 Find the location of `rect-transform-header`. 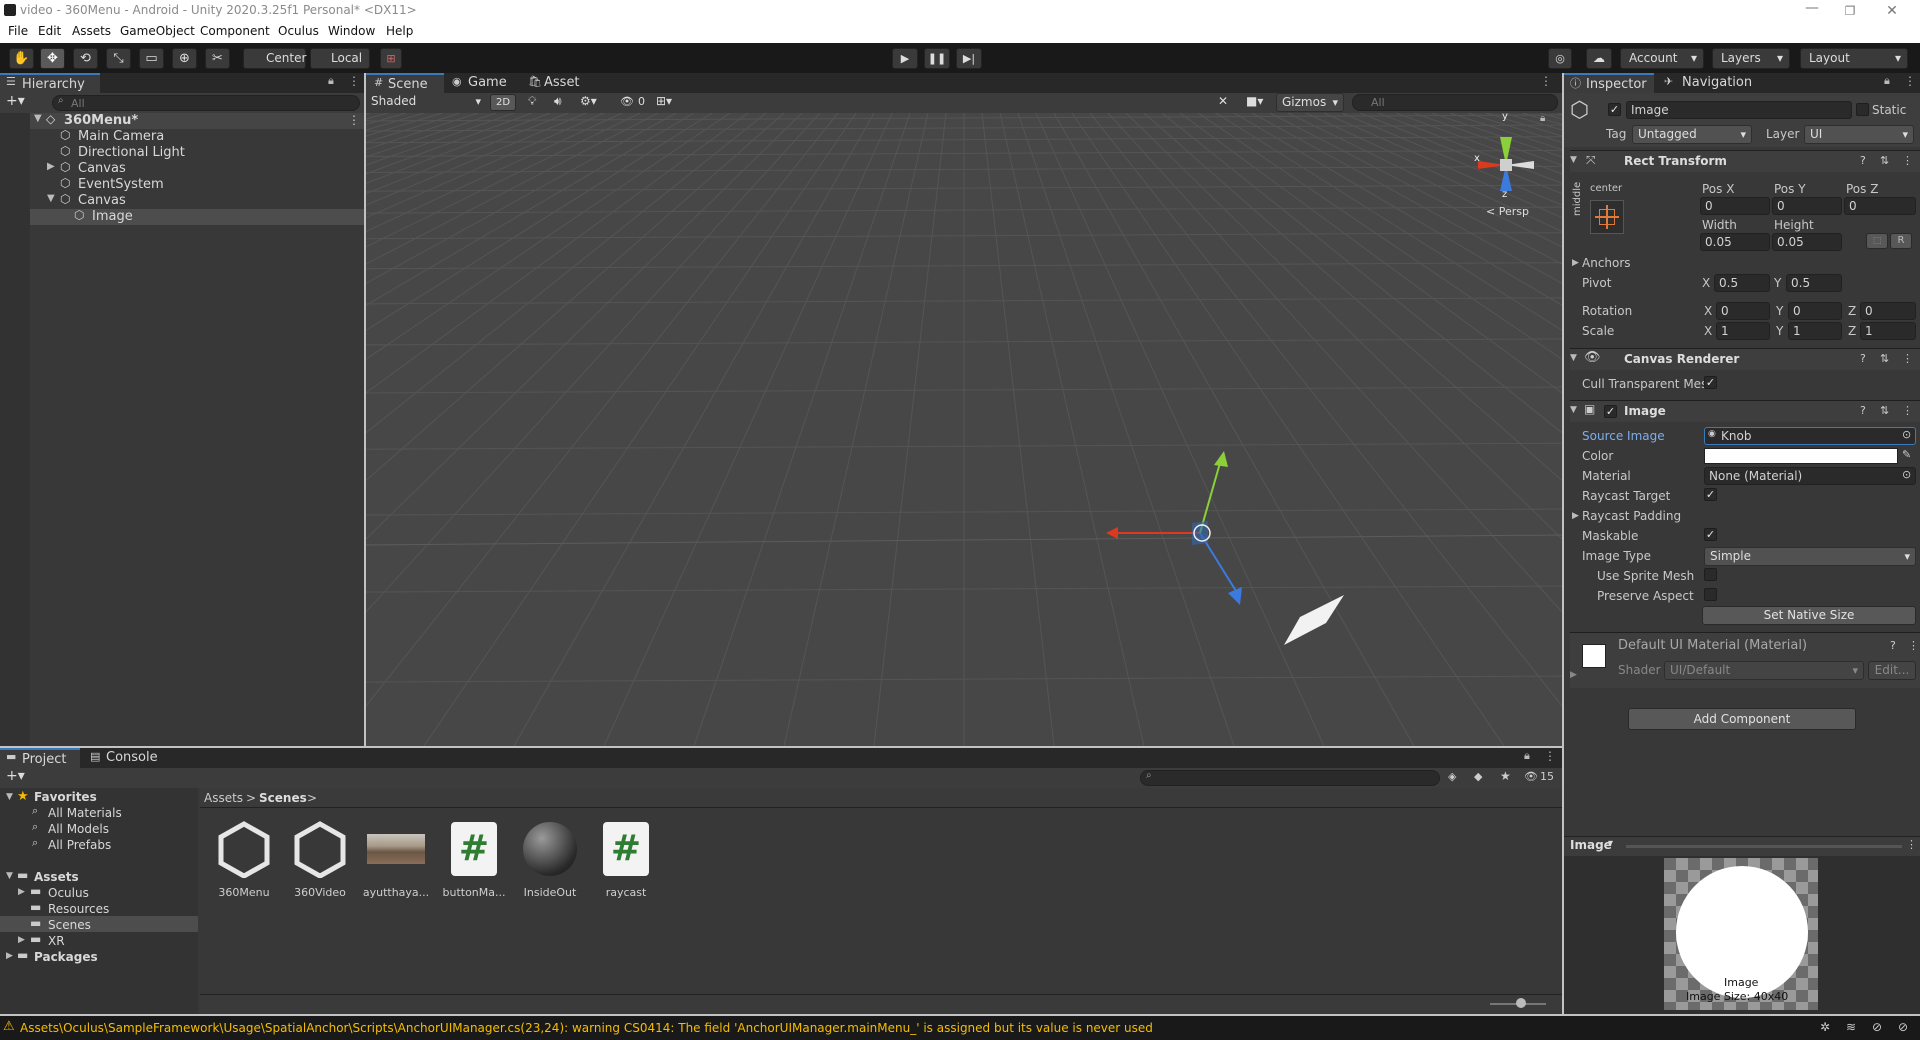

rect-transform-header is located at coordinates (1745, 161).